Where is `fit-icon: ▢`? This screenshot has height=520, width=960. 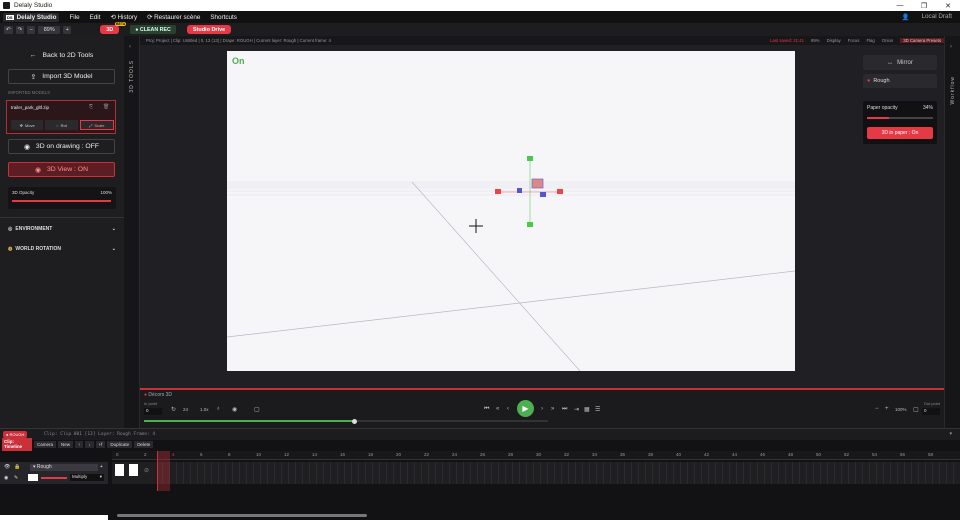 fit-icon: ▢ is located at coordinates (916, 409).